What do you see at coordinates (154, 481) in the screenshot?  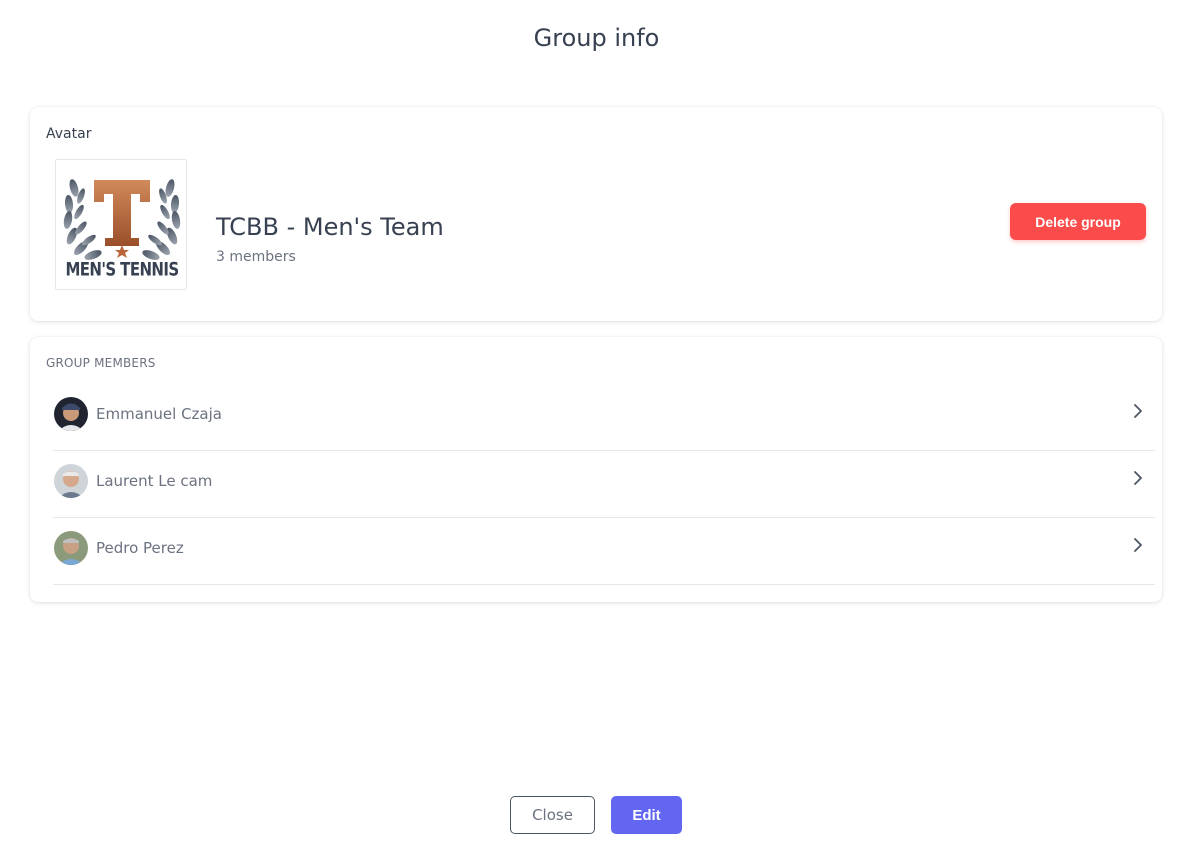 I see `member-name: Laurent Le cam` at bounding box center [154, 481].